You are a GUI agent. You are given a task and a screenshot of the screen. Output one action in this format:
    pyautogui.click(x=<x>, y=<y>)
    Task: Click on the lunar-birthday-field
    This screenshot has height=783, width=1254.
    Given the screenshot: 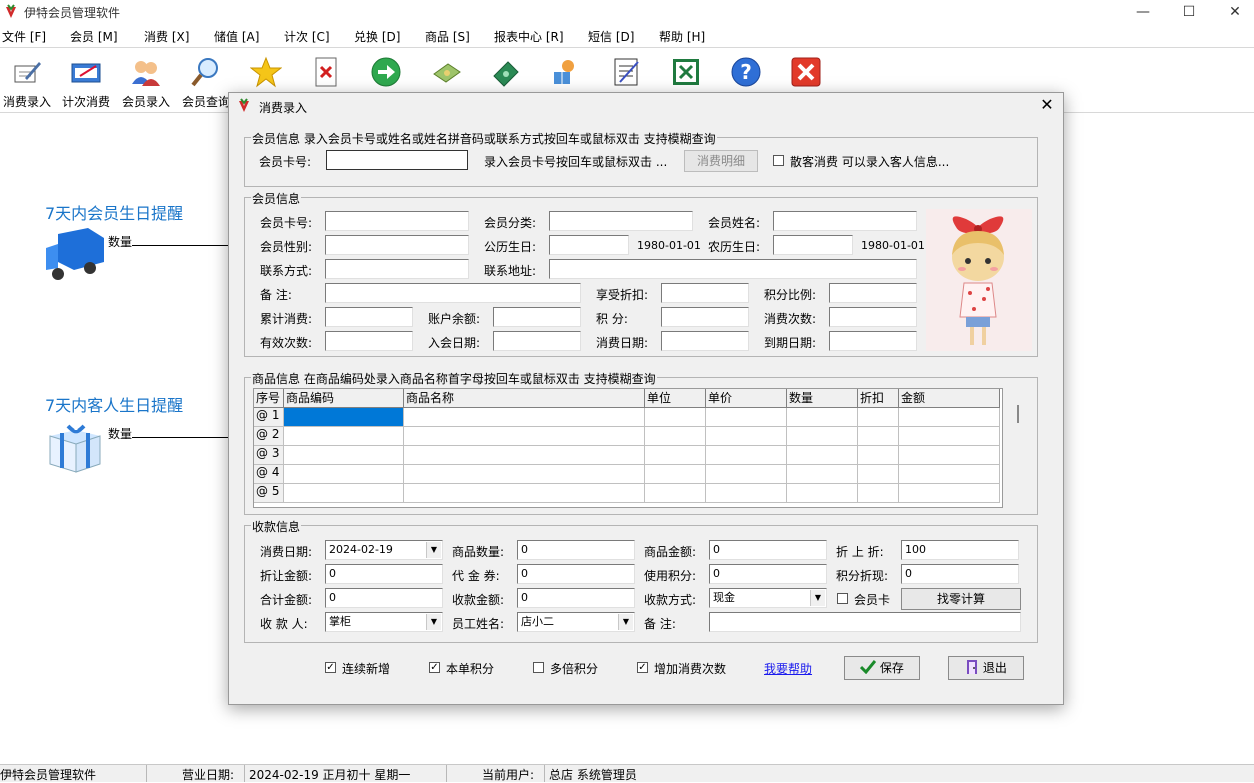 What is the action you would take?
    pyautogui.click(x=813, y=245)
    